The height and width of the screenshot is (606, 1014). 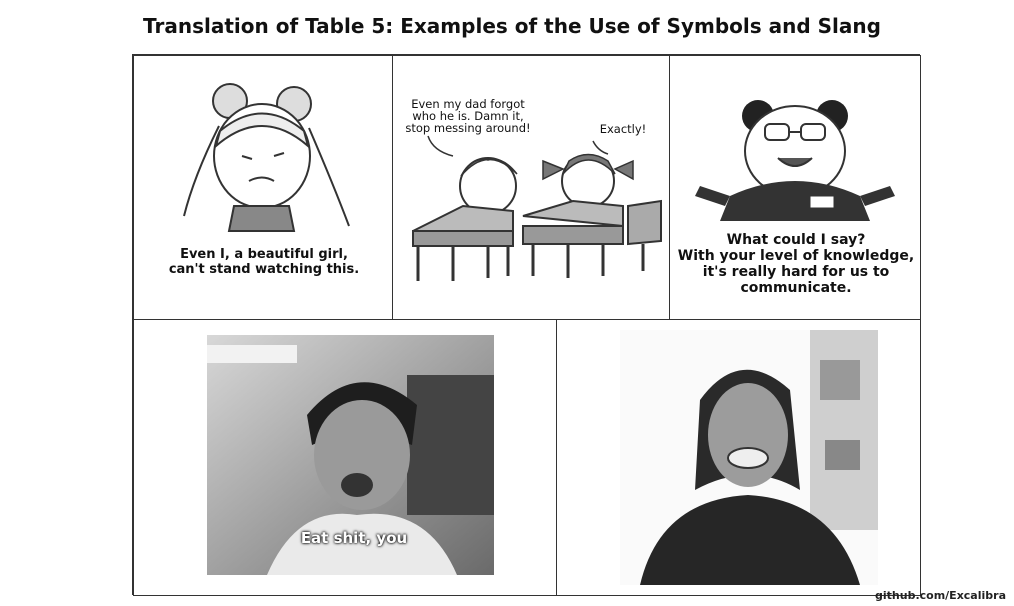 I want to click on caption-line: What could I say?, so click(x=796, y=240).